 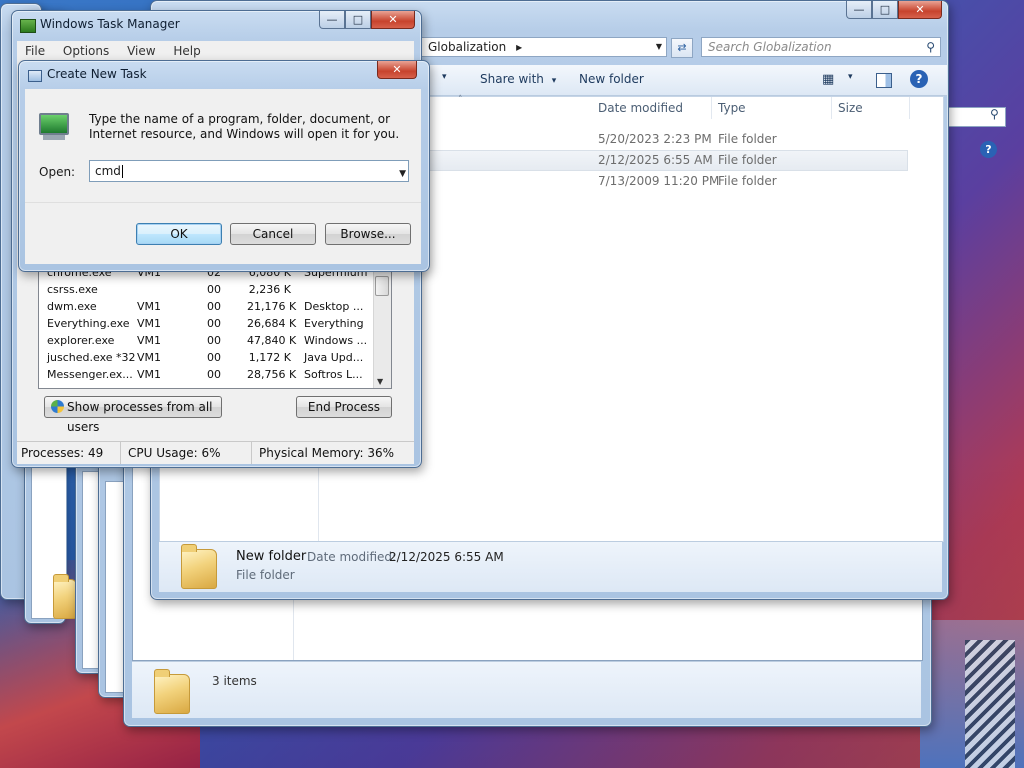 I want to click on process-mem: 21,176 K, so click(x=272, y=306).